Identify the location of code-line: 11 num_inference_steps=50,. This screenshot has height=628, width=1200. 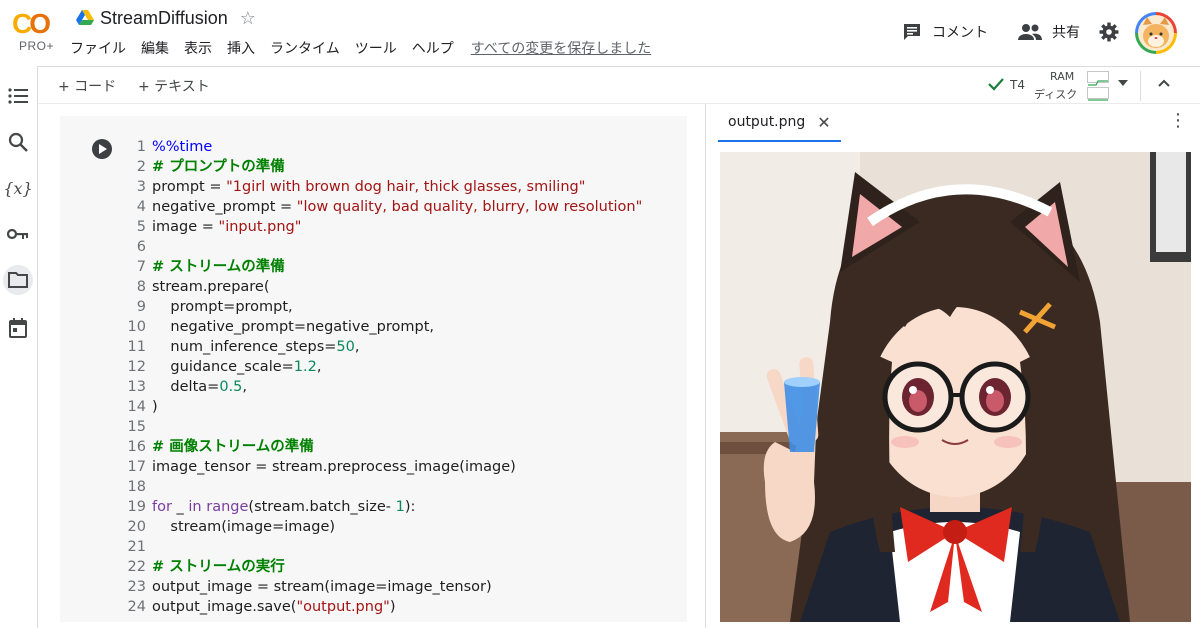
(381, 347).